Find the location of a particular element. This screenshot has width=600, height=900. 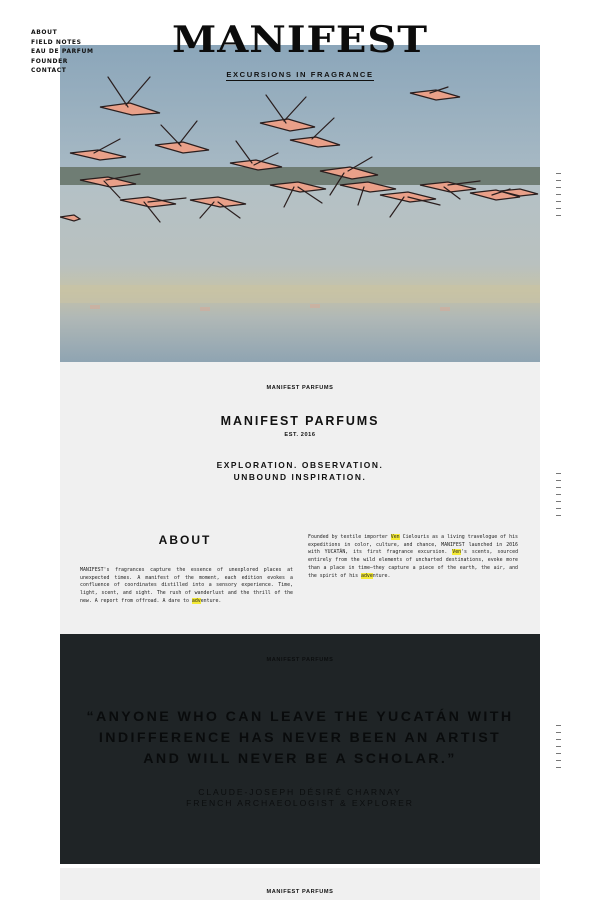

site-logo: MANIFEST is located at coordinates (300, 40).